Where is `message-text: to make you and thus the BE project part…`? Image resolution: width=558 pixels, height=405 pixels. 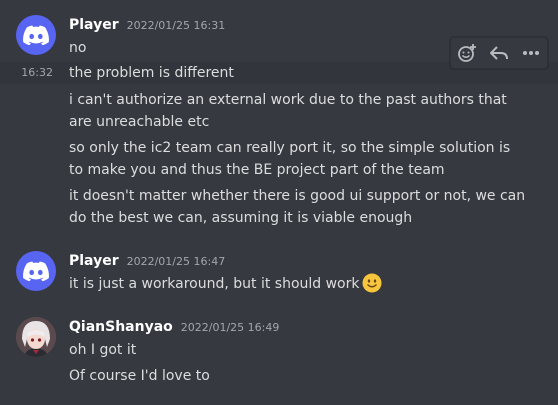
message-text: to make you and thus the BE project part… is located at coordinates (257, 170).